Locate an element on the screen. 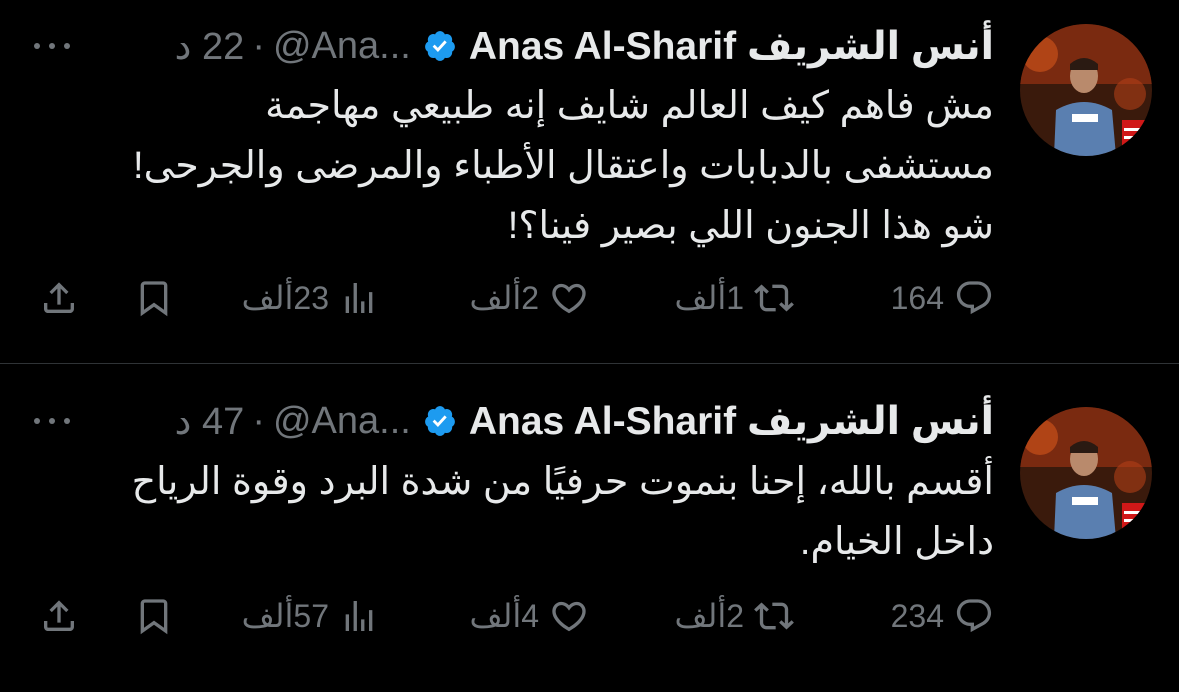 The height and width of the screenshot is (692, 1179). repost-count: 2ألف is located at coordinates (709, 616).